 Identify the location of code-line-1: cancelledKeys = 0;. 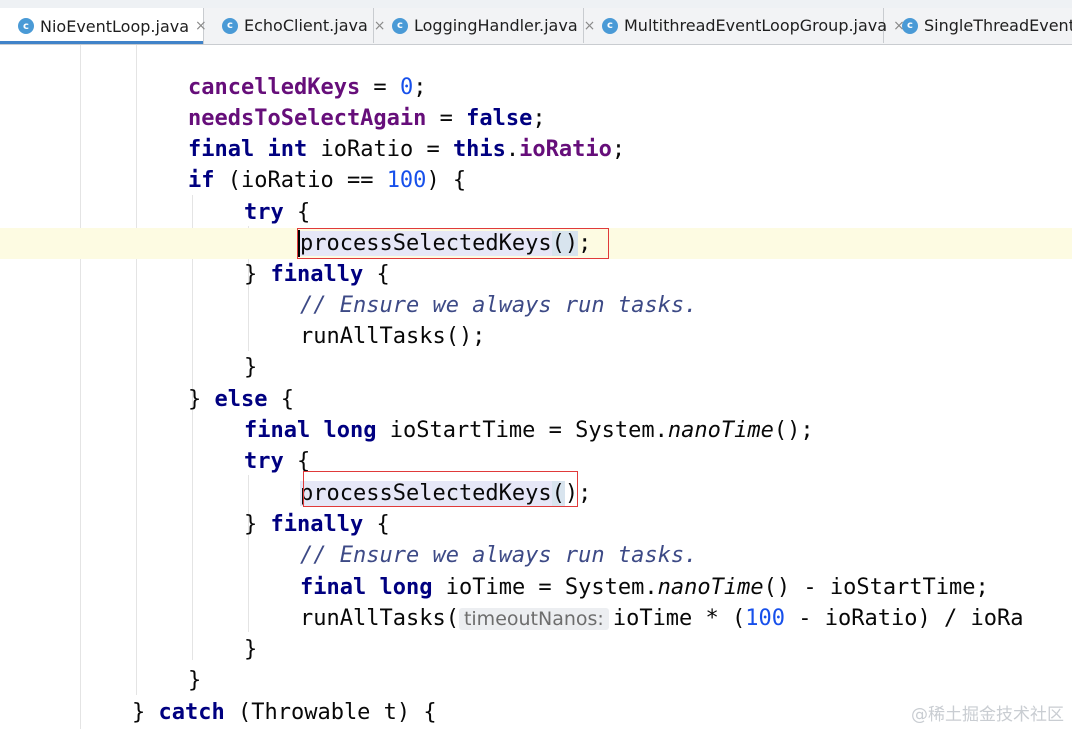
(307, 87).